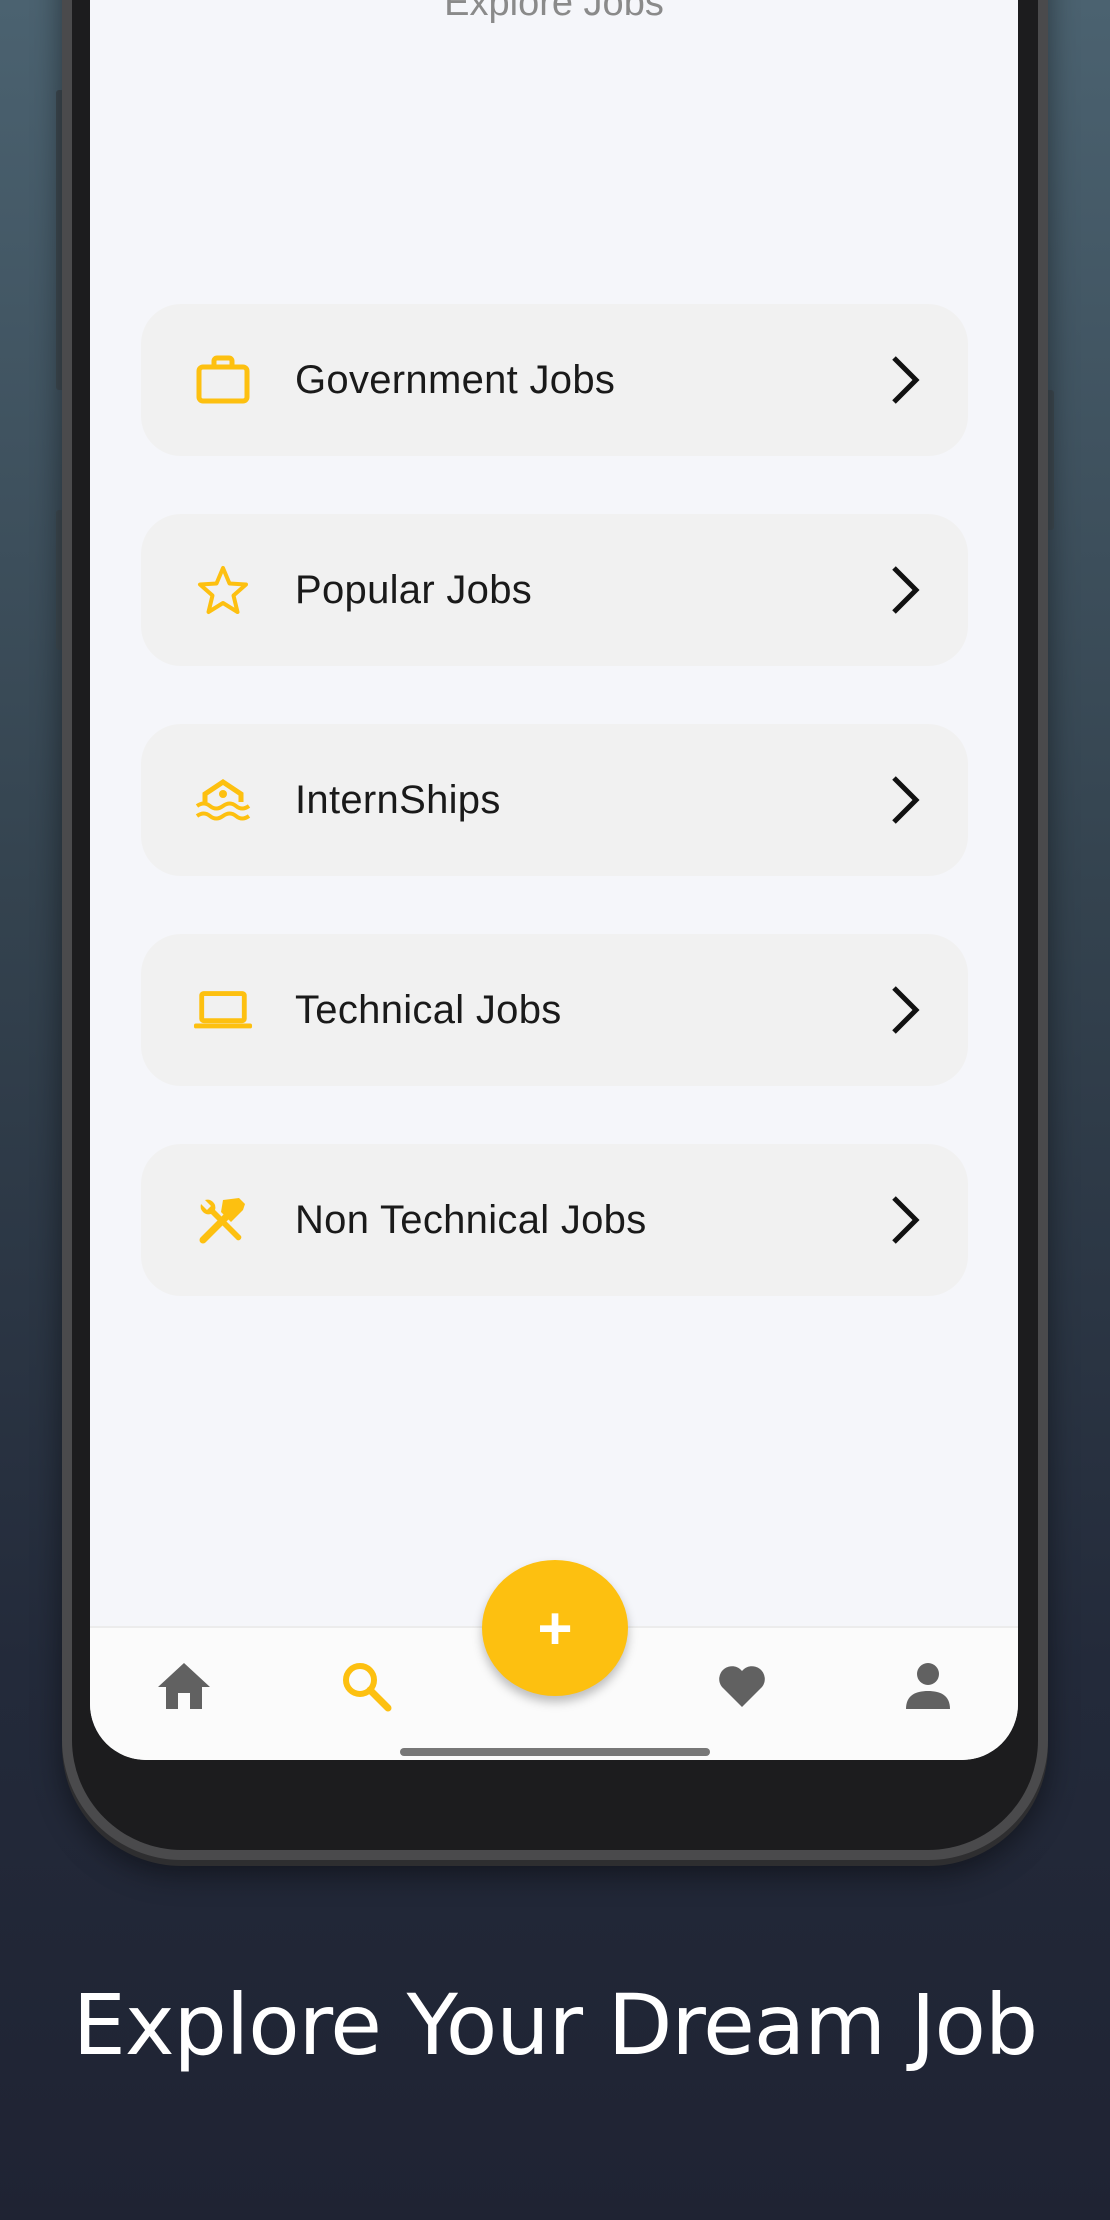 Image resolution: width=1110 pixels, height=2220 pixels. What do you see at coordinates (554, 800) in the screenshot?
I see `menu-item-internships: InternShips` at bounding box center [554, 800].